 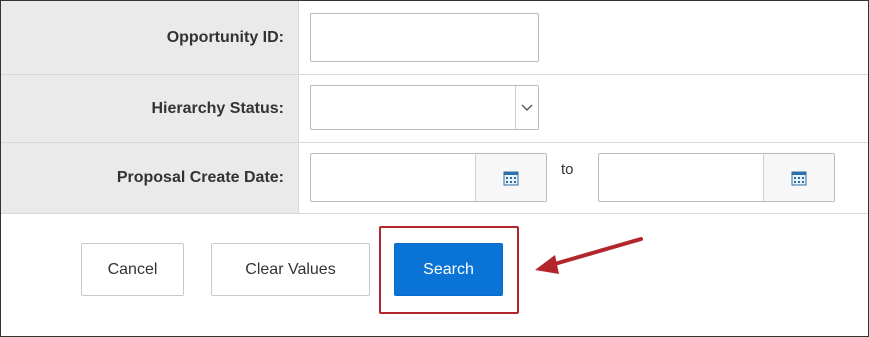 I want to click on opportunity-id-label: Opportunity ID:, so click(x=225, y=37).